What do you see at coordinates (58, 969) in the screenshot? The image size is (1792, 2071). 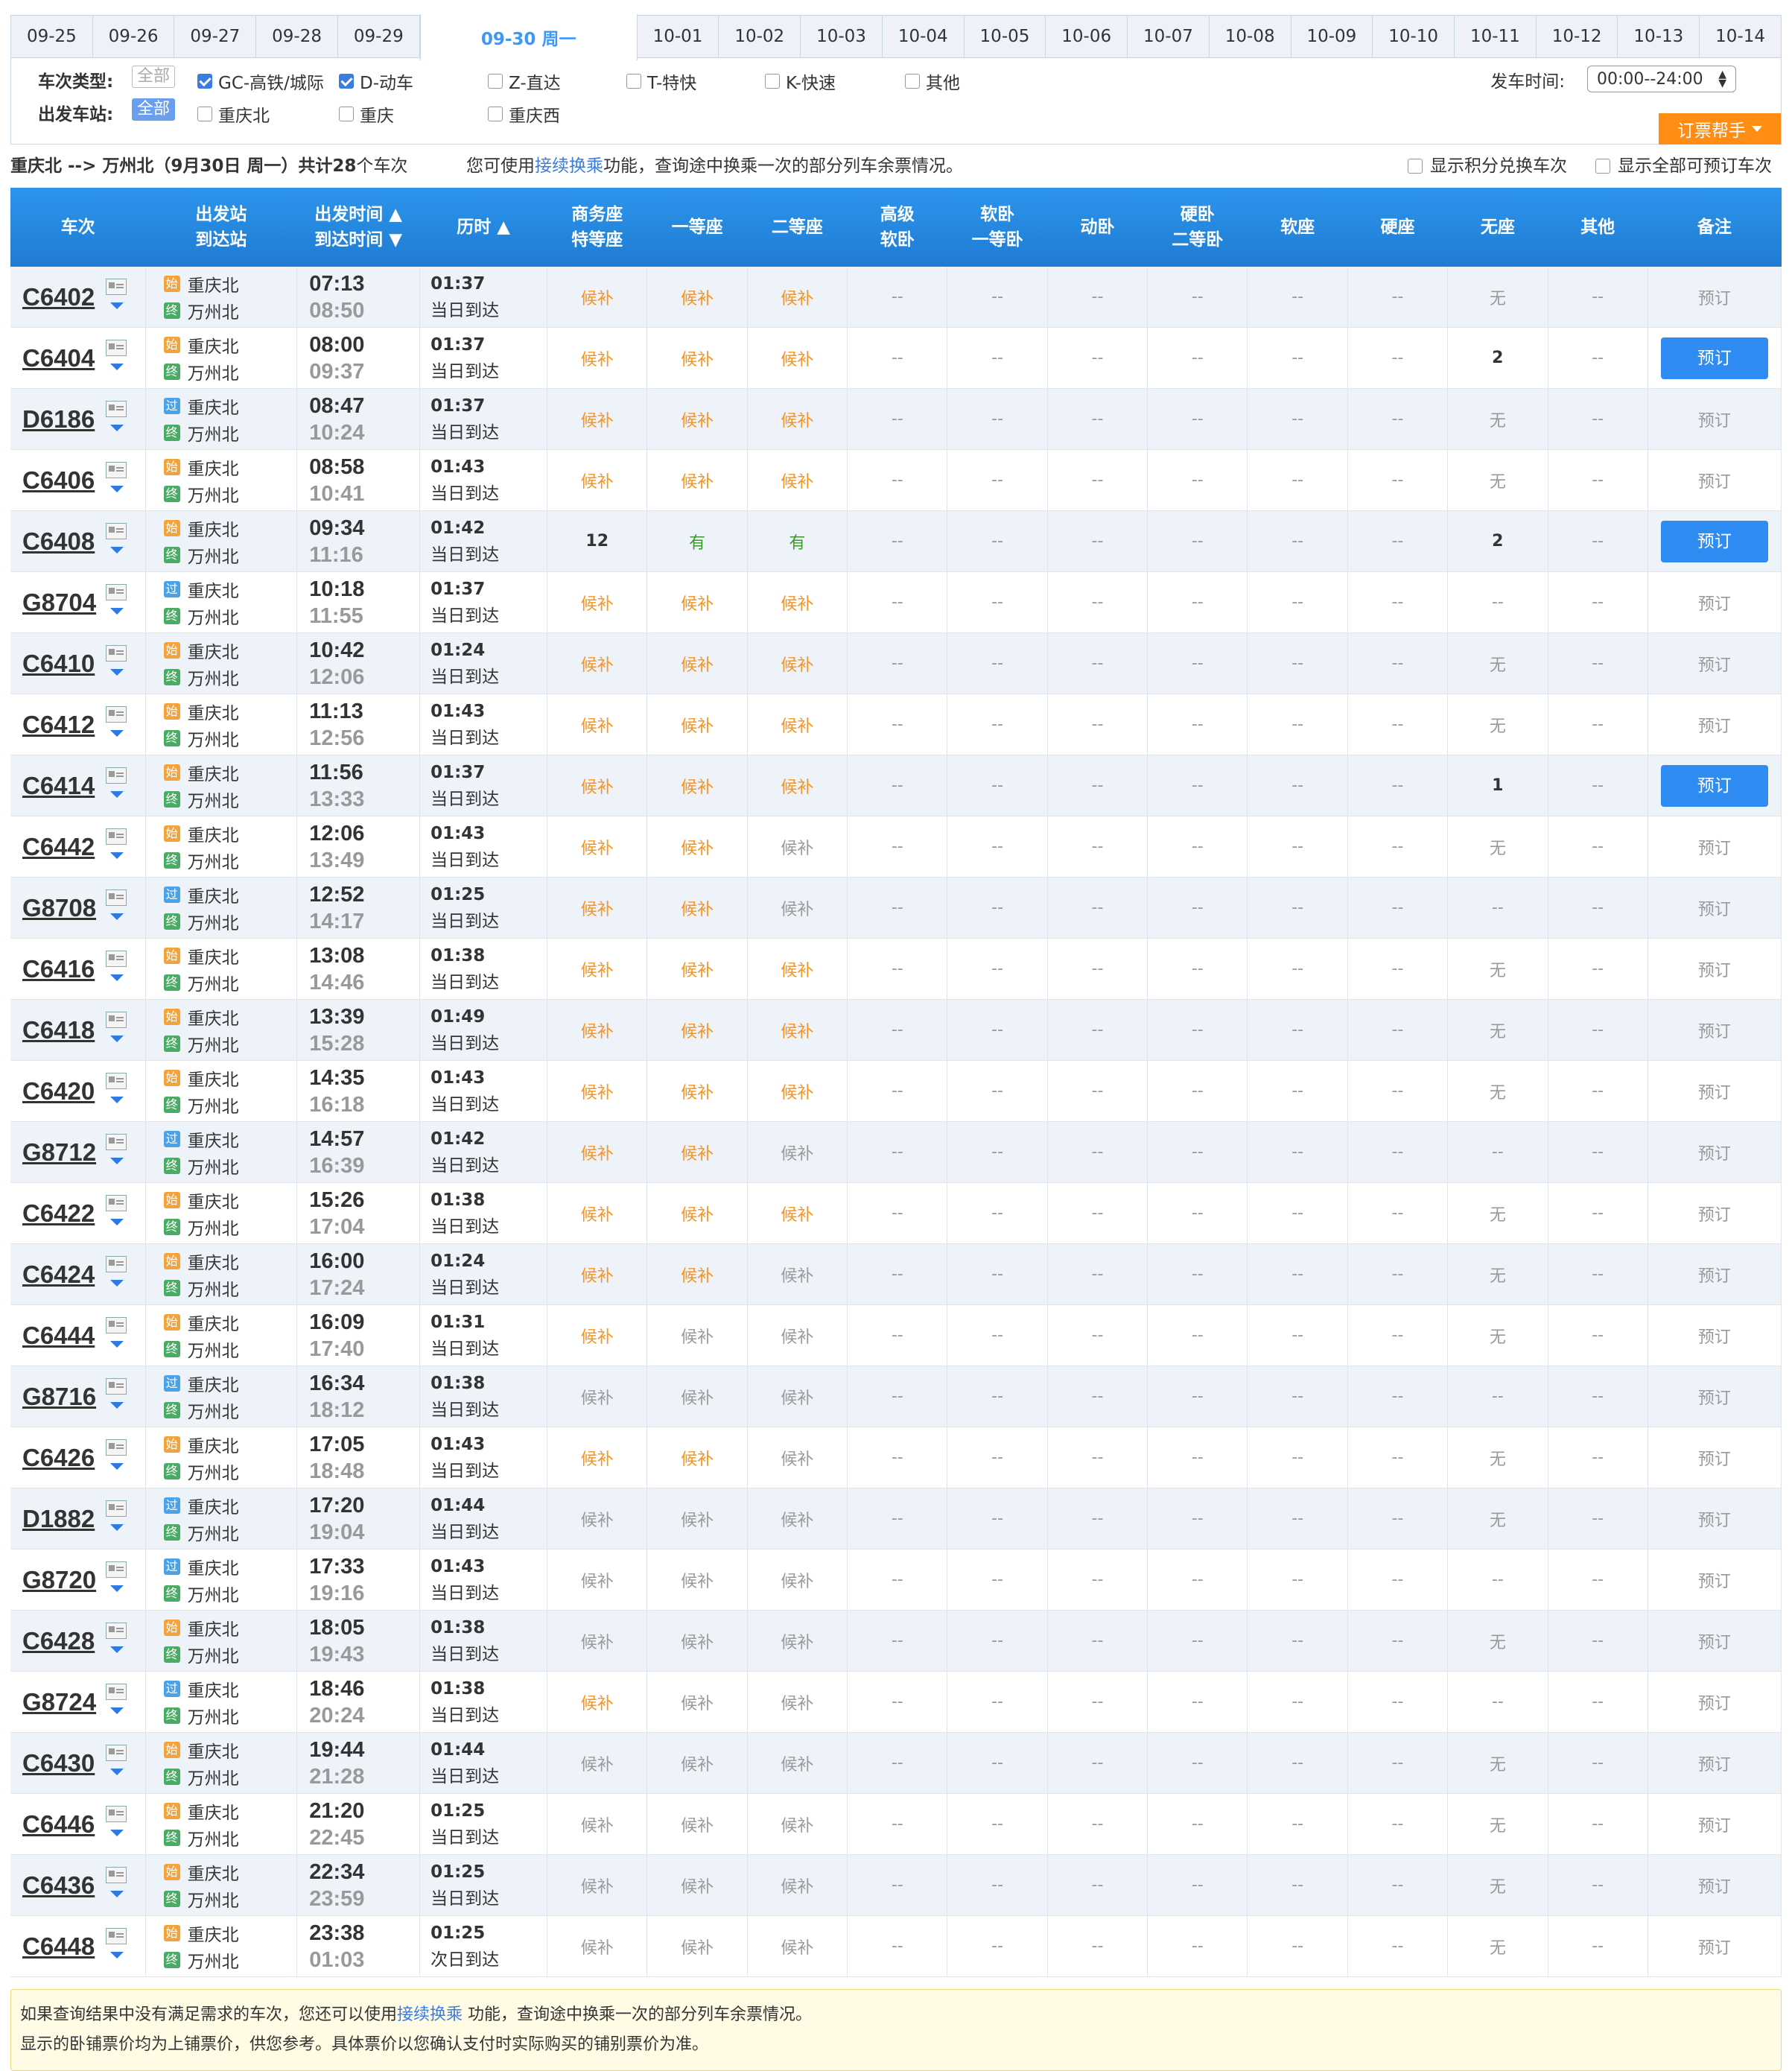 I see `train-number-link: C6416` at bounding box center [58, 969].